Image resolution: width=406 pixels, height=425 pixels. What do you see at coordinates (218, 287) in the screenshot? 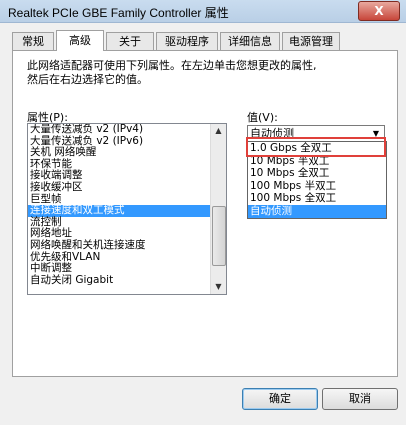
I see `scroll-down-icon: ▼` at bounding box center [218, 287].